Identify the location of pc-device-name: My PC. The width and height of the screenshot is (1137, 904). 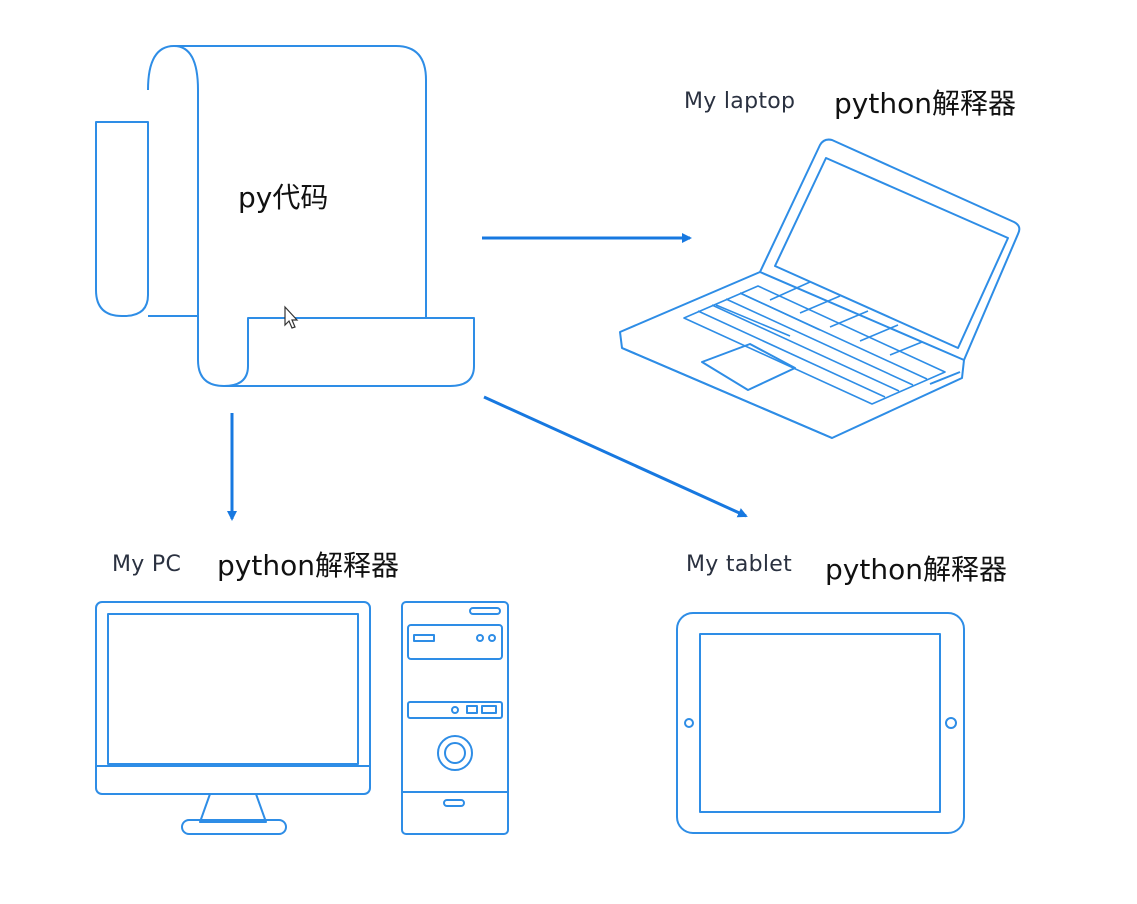
(147, 564).